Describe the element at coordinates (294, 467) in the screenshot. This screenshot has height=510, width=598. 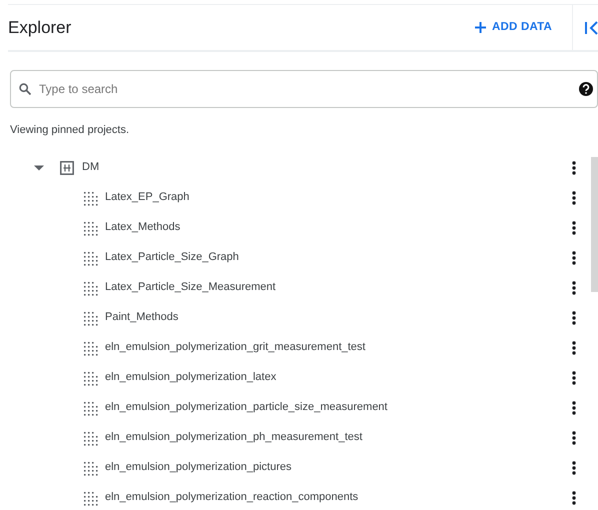
I see `tree-item: eln_emulsion_polymerization_pictures` at that location.